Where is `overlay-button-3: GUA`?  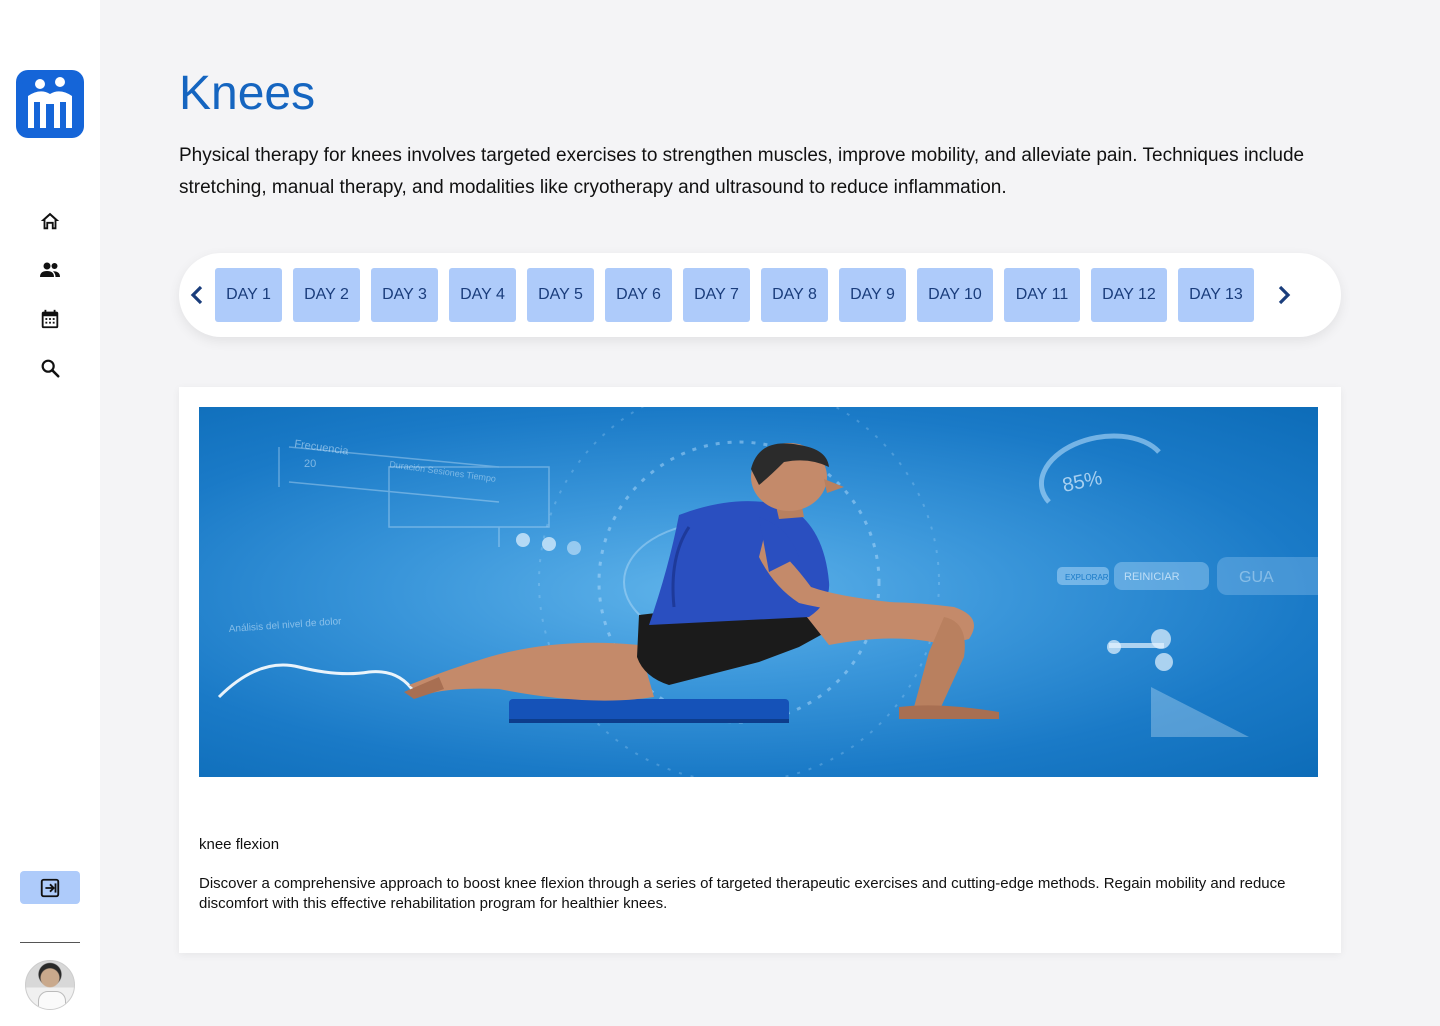 overlay-button-3: GUA is located at coordinates (1256, 577).